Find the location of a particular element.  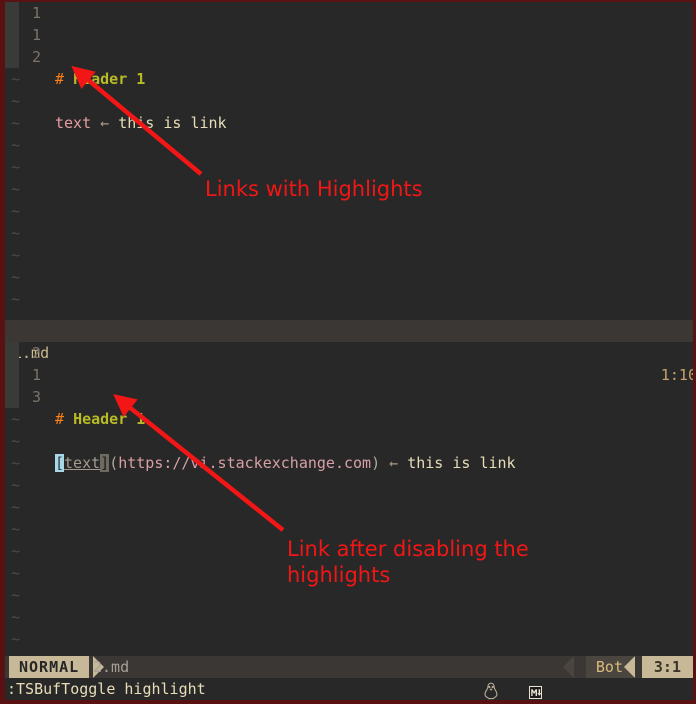

code-line: 1 # Header 1 is located at coordinates (349, 45).